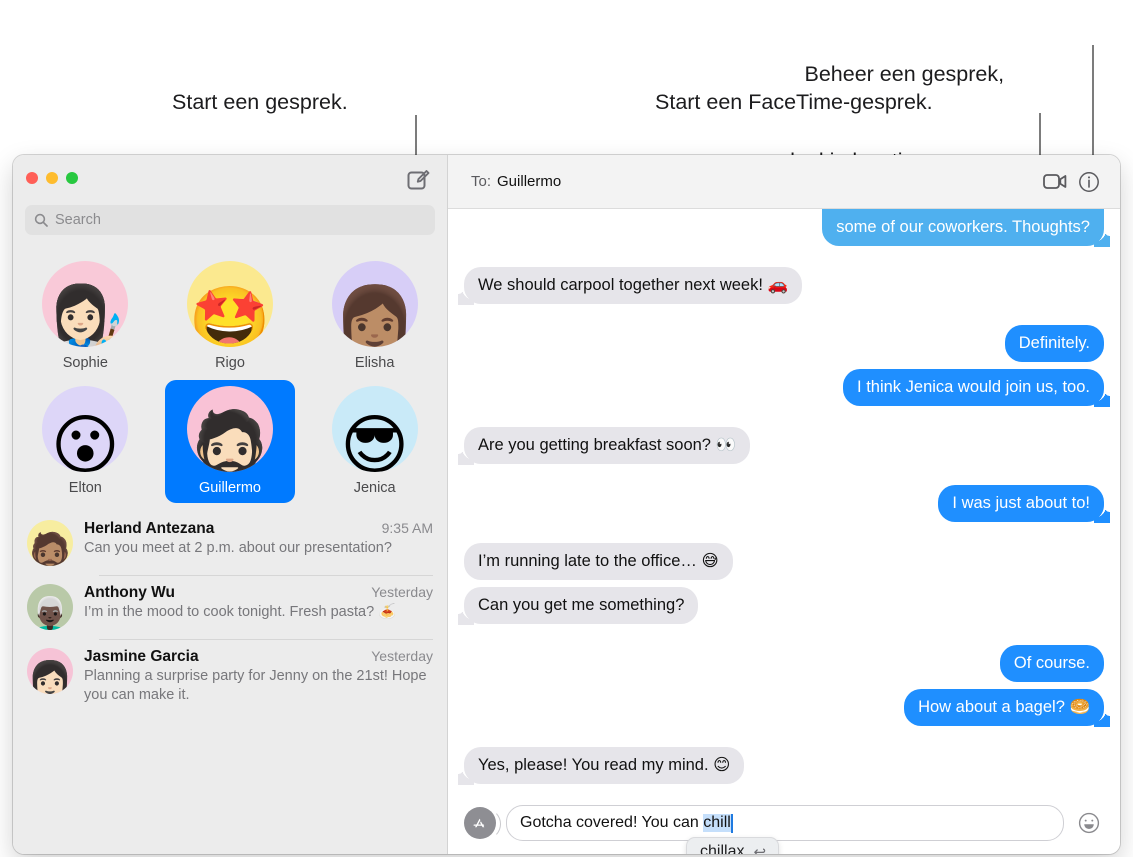  I want to click on avatar: 👩🏻, so click(50, 671).